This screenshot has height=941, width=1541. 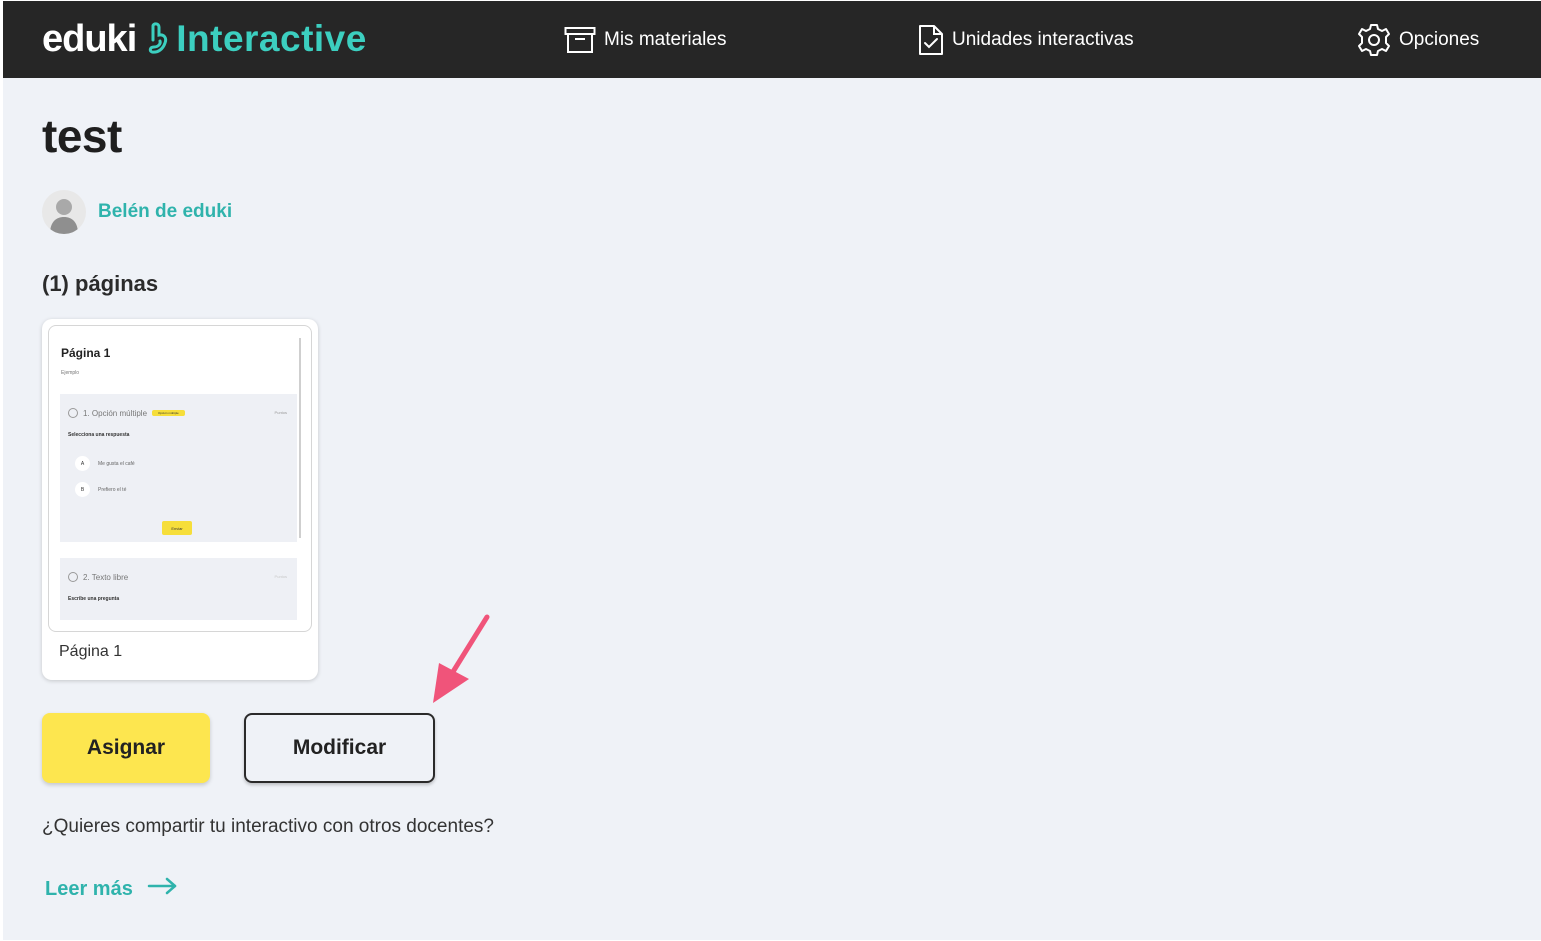 I want to click on page-title: test, so click(x=82, y=136).